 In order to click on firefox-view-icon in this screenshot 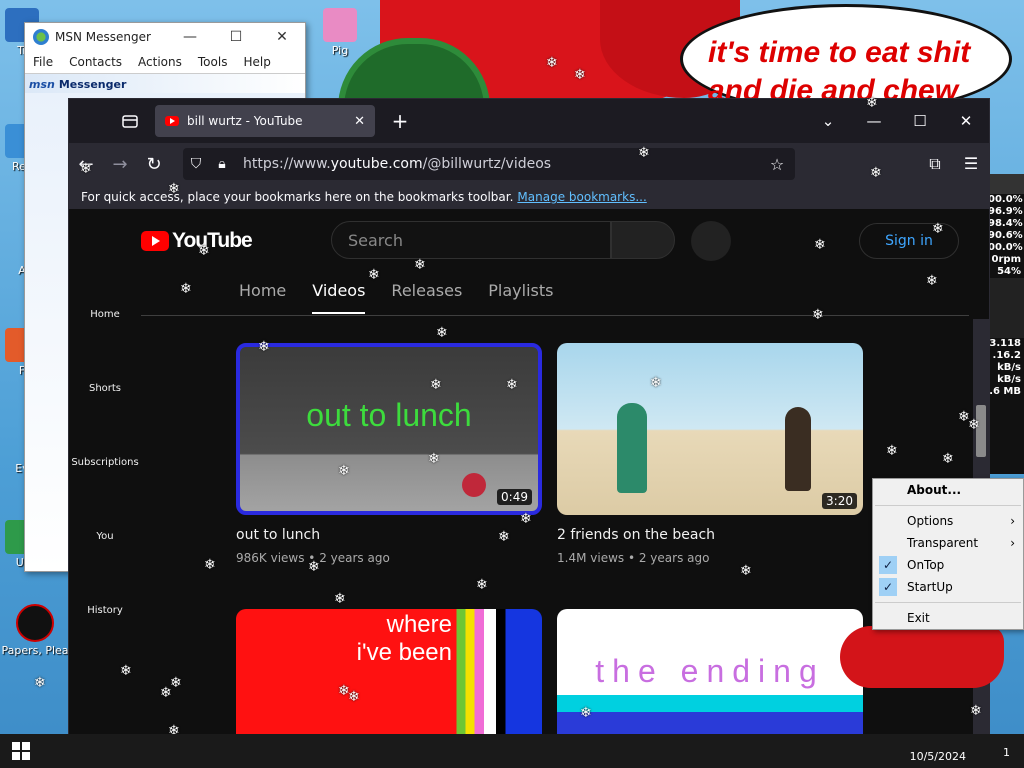, I will do `click(130, 121)`.